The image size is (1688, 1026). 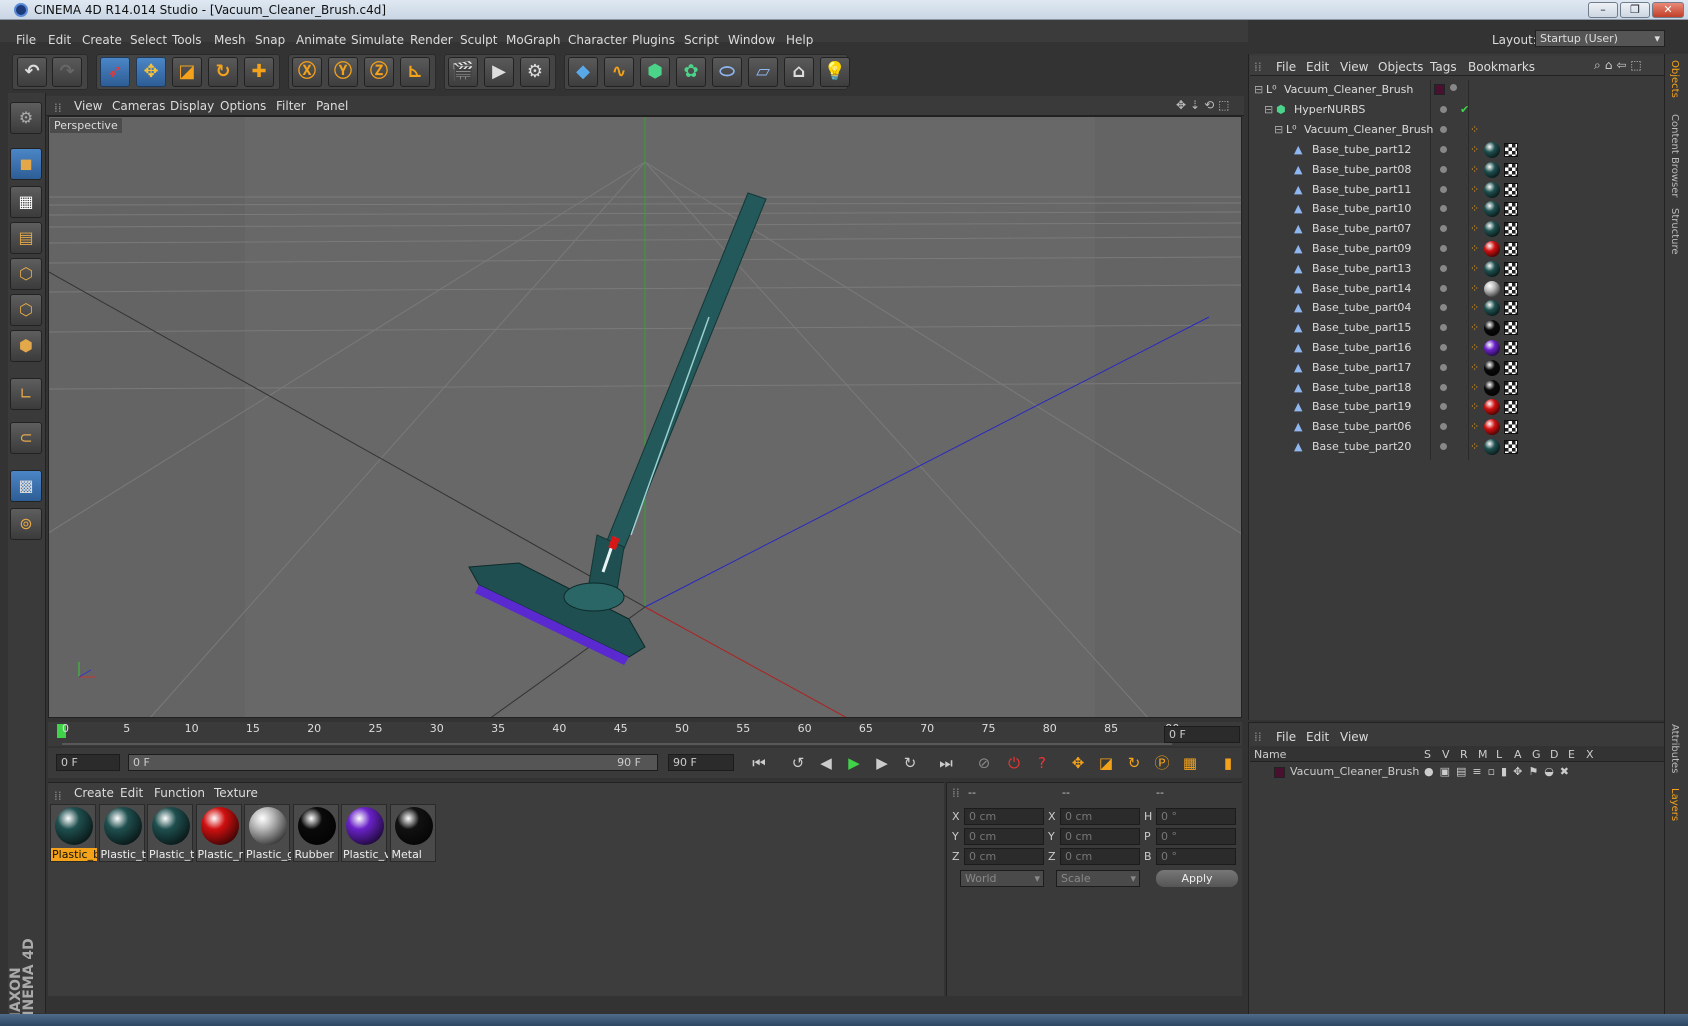 What do you see at coordinates (315, 833) in the screenshot?
I see `material-swatch: Rubber` at bounding box center [315, 833].